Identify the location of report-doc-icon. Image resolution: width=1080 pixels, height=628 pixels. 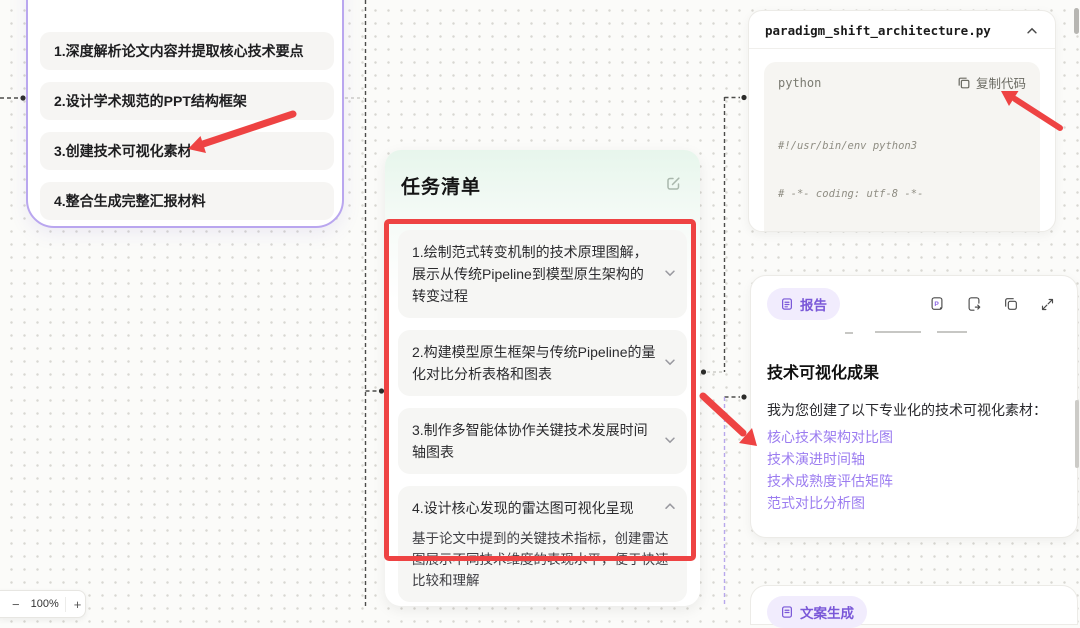
(787, 304).